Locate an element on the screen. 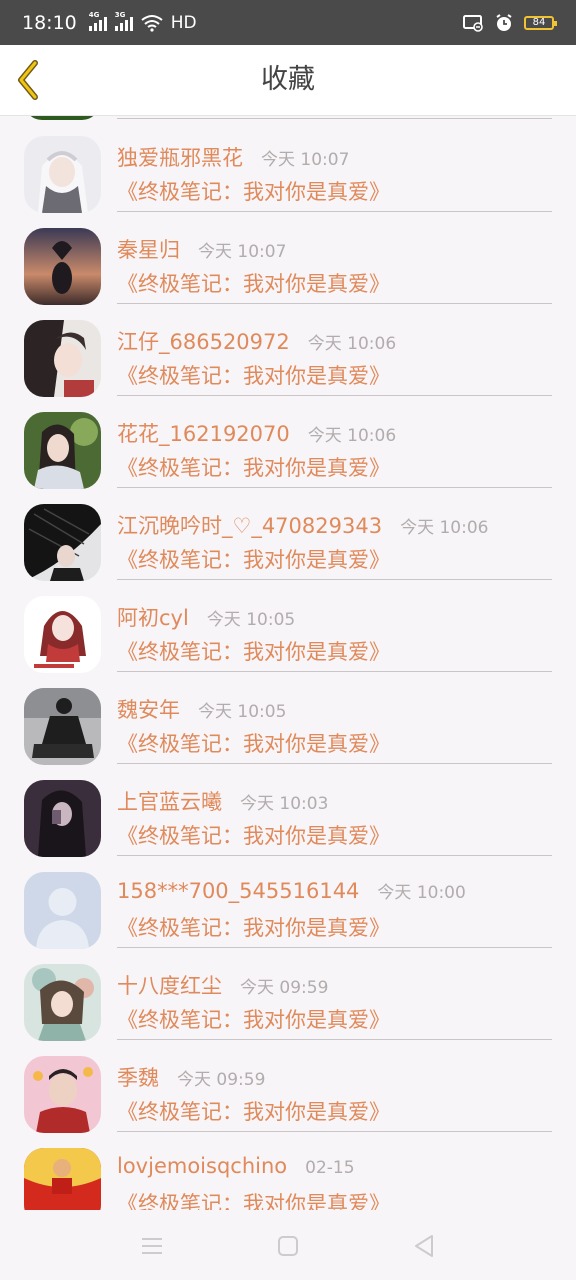 The image size is (576, 1280). username: 上官蓝云曦 is located at coordinates (169, 801).